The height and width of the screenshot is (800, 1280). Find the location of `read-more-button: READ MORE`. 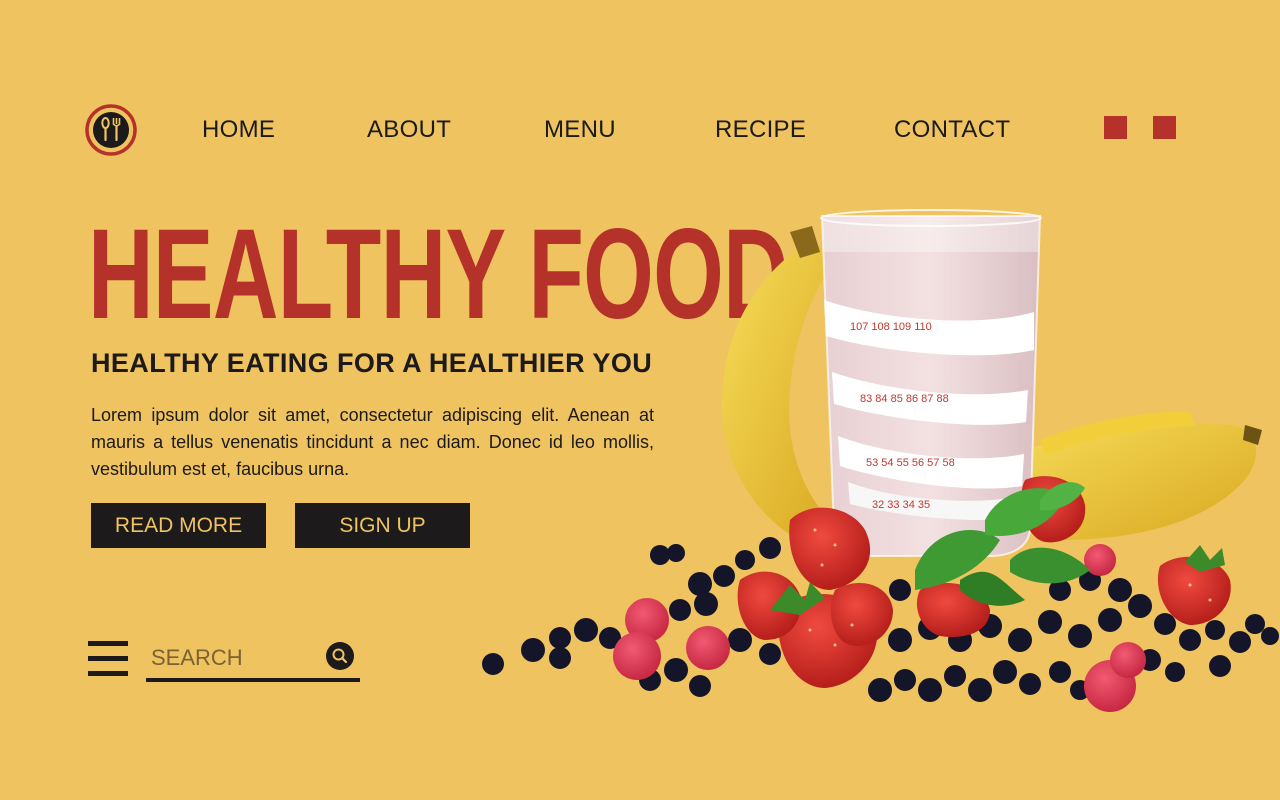

read-more-button: READ MORE is located at coordinates (178, 525).